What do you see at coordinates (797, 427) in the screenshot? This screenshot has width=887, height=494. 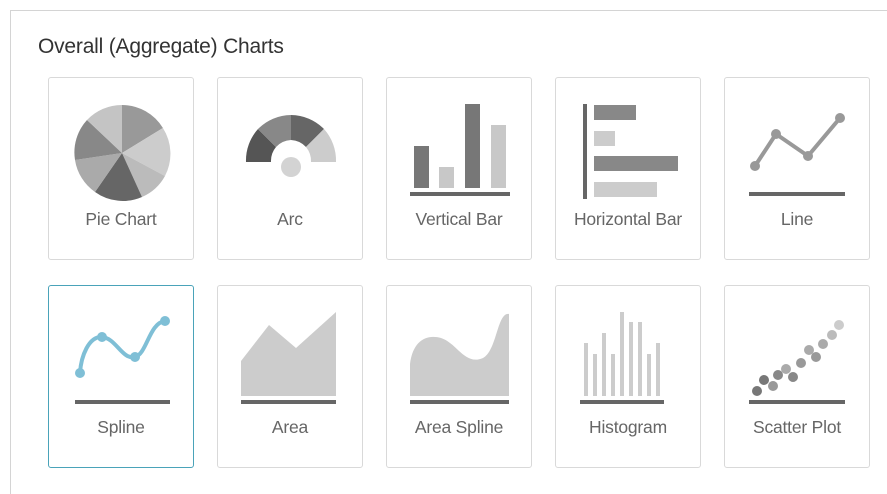 I see `tile-label: Scatter Plot` at bounding box center [797, 427].